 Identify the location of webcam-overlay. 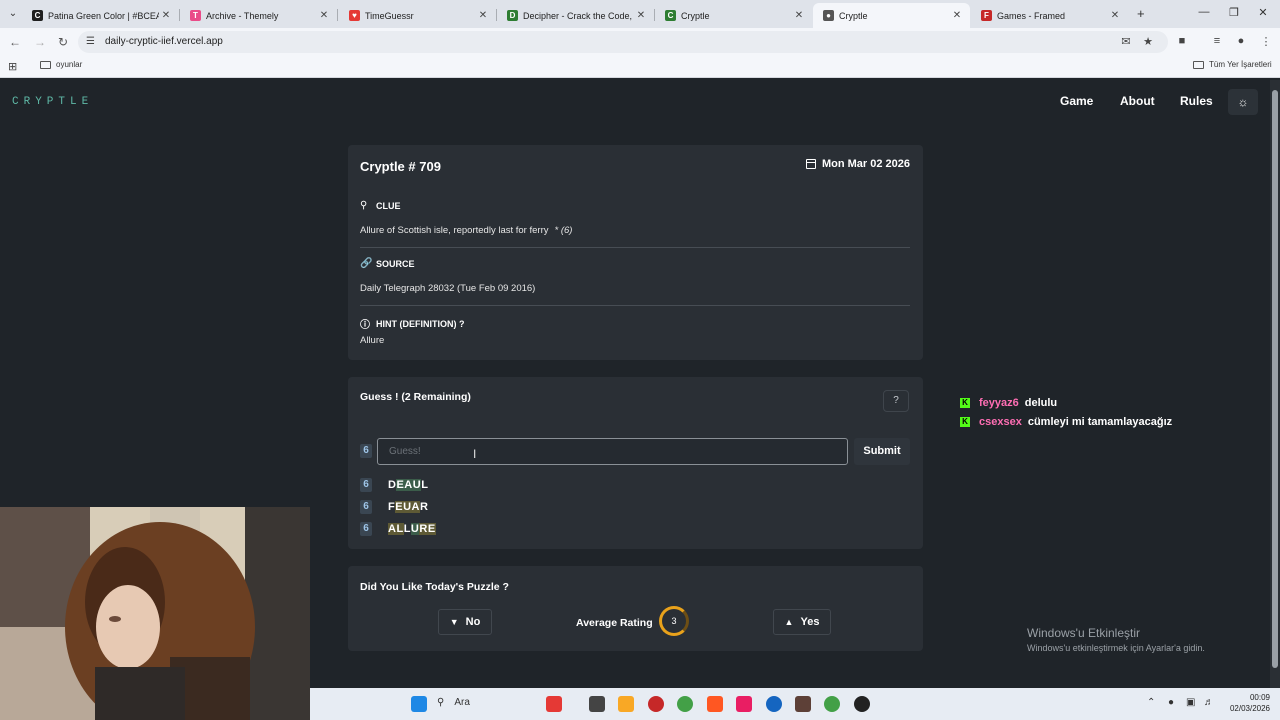
(155, 613).